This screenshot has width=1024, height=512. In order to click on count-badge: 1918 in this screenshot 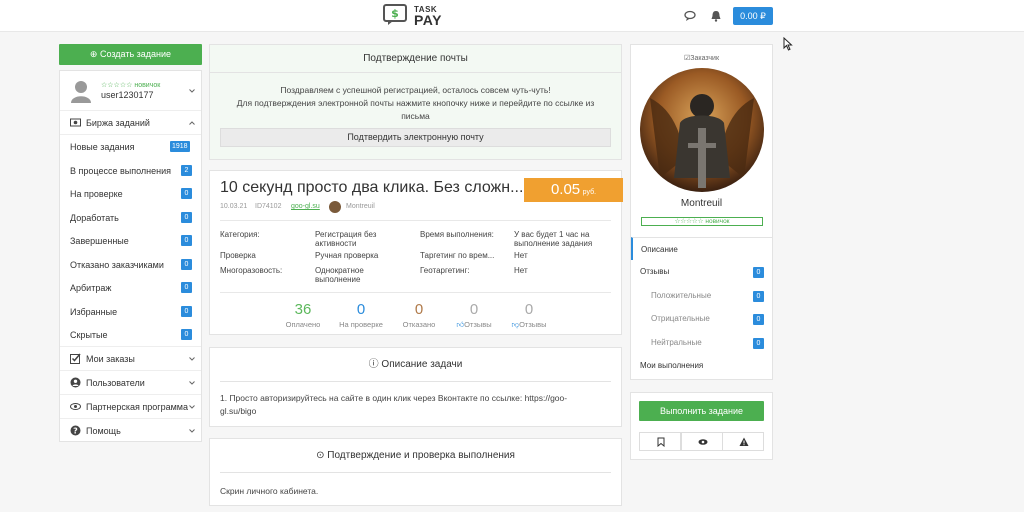, I will do `click(180, 146)`.